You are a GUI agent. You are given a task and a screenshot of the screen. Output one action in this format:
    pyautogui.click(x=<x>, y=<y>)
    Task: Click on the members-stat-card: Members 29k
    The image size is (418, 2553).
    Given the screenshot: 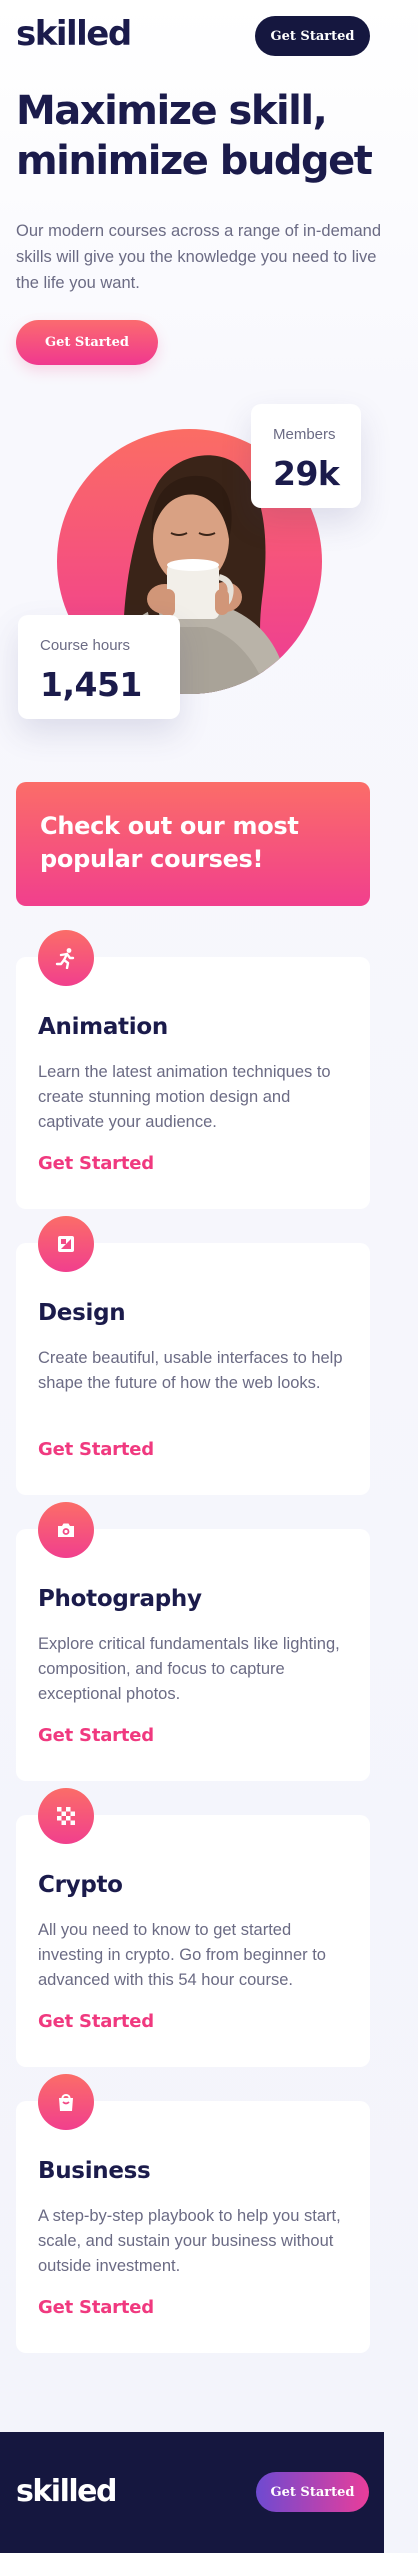 What is the action you would take?
    pyautogui.click(x=306, y=456)
    